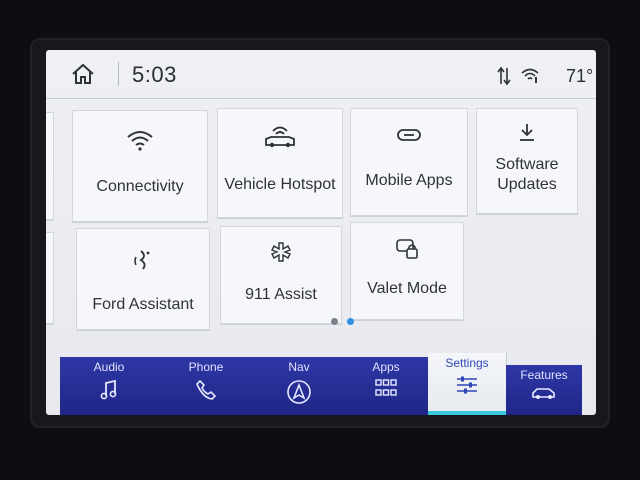 The image size is (640, 480). Describe the element at coordinates (108, 389) in the screenshot. I see `music-note-icon` at that location.